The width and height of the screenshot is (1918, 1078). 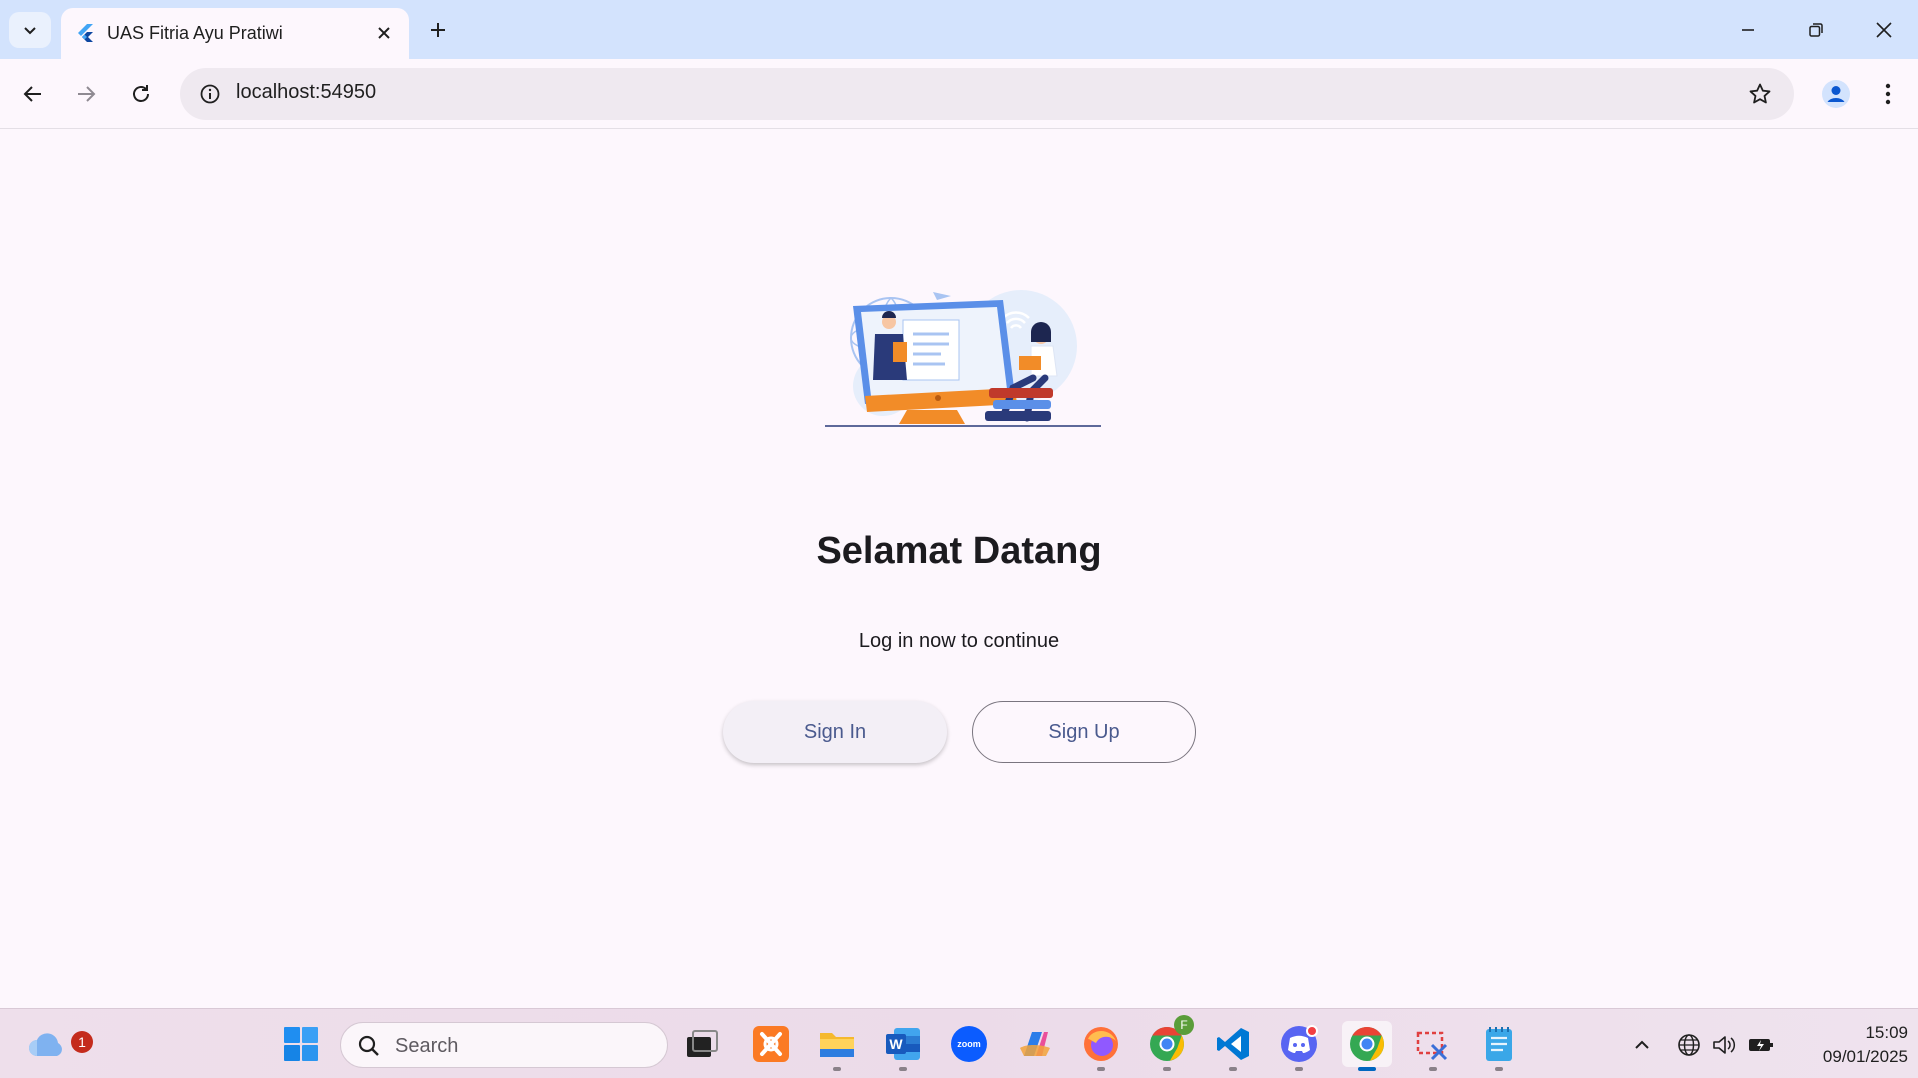 I want to click on weather-widget: 1, so click(x=58, y=1044).